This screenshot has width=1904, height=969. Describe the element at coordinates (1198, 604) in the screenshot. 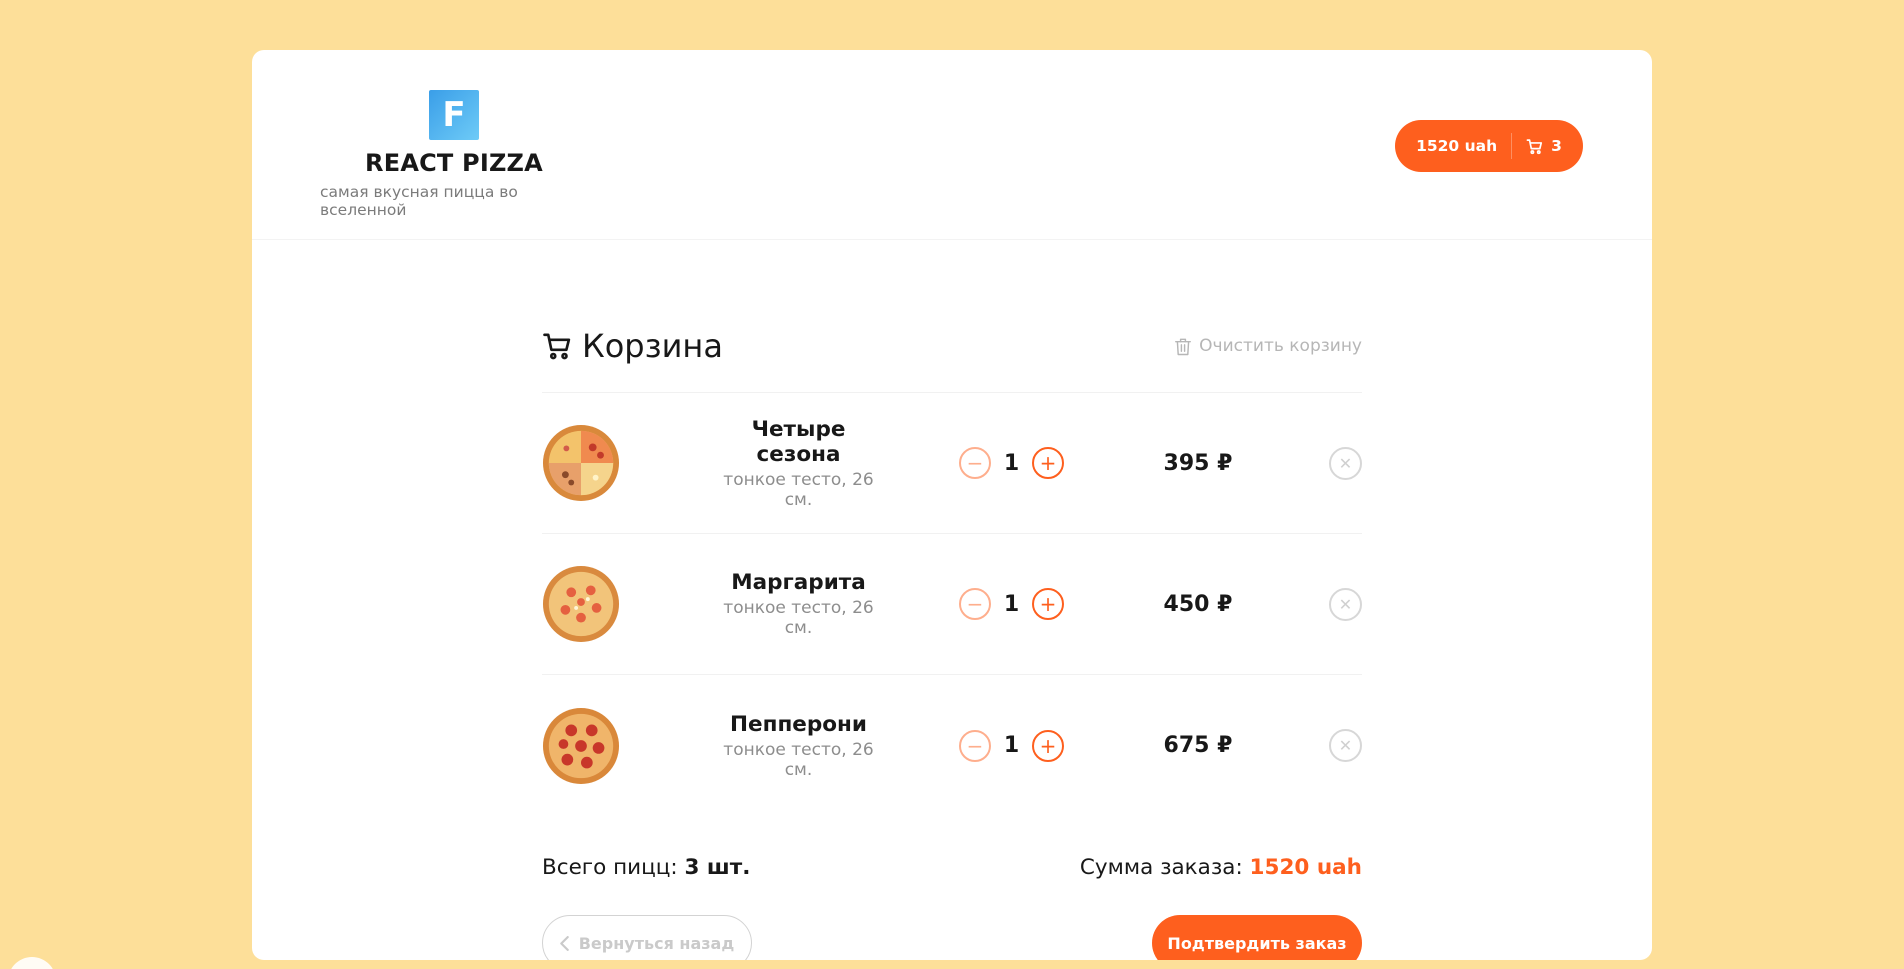

I see `item-price: 450 ₽` at that location.